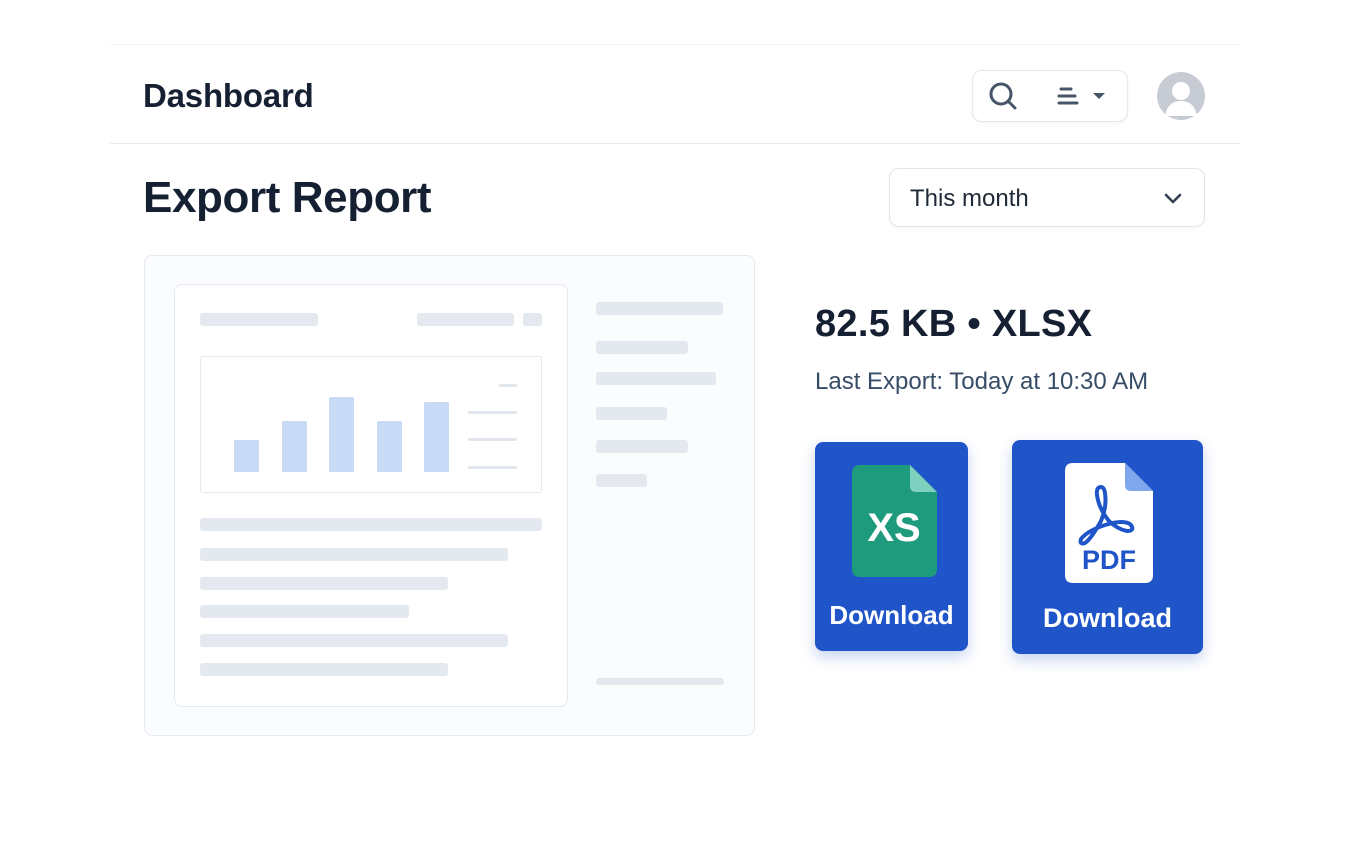  Describe the element at coordinates (1173, 198) in the screenshot. I see `chevron-down-icon` at that location.